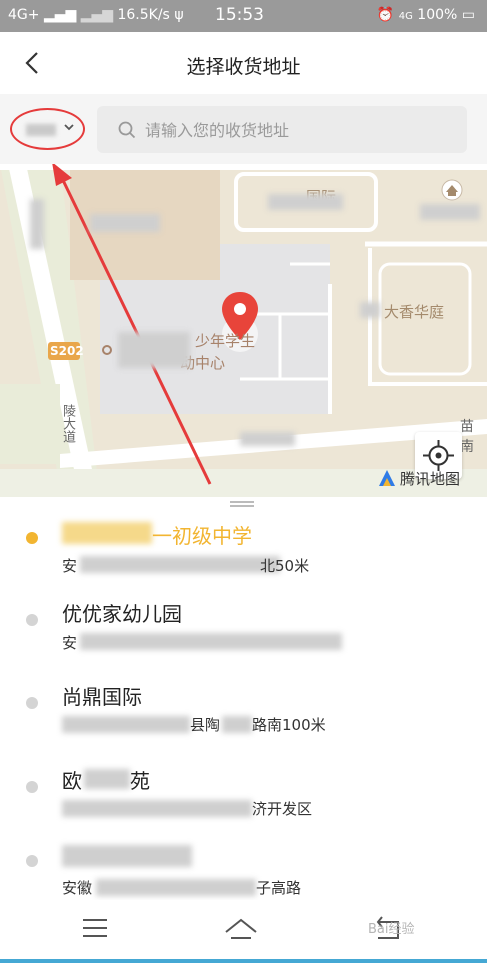 This screenshot has height=963, width=487. What do you see at coordinates (241, 928) in the screenshot?
I see `home-icon` at bounding box center [241, 928].